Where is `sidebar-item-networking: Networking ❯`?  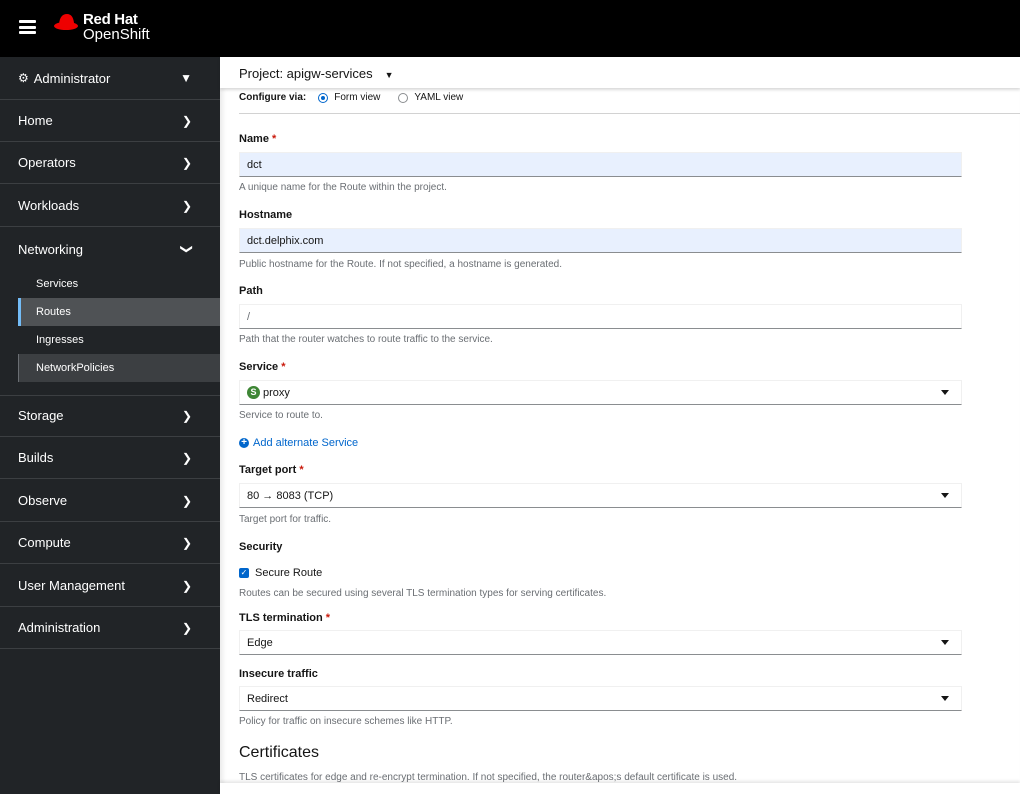
sidebar-item-networking: Networking ❯ is located at coordinates (110, 249).